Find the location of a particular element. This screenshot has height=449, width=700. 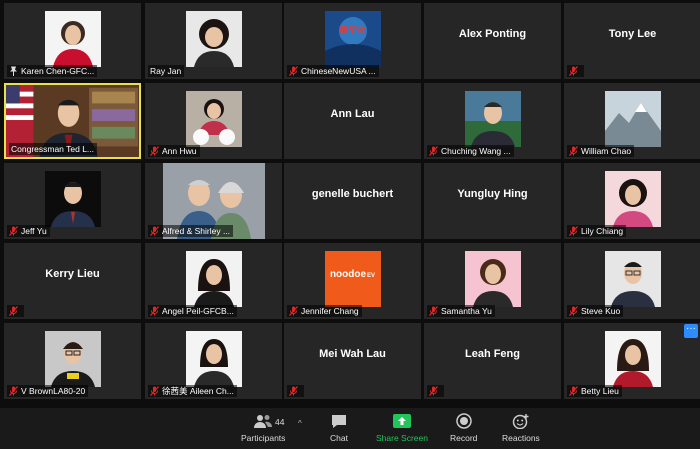

pin-icon is located at coordinates (13, 71).